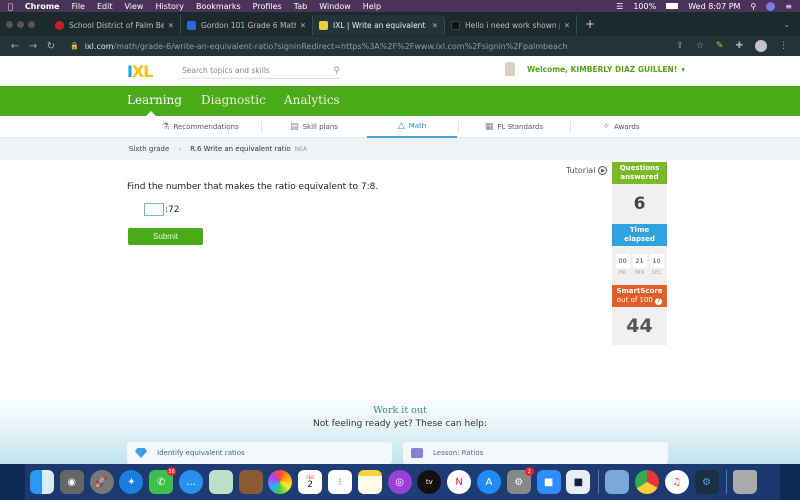 The image size is (800, 500). What do you see at coordinates (15, 46) in the screenshot?
I see `back-button: ←` at bounding box center [15, 46].